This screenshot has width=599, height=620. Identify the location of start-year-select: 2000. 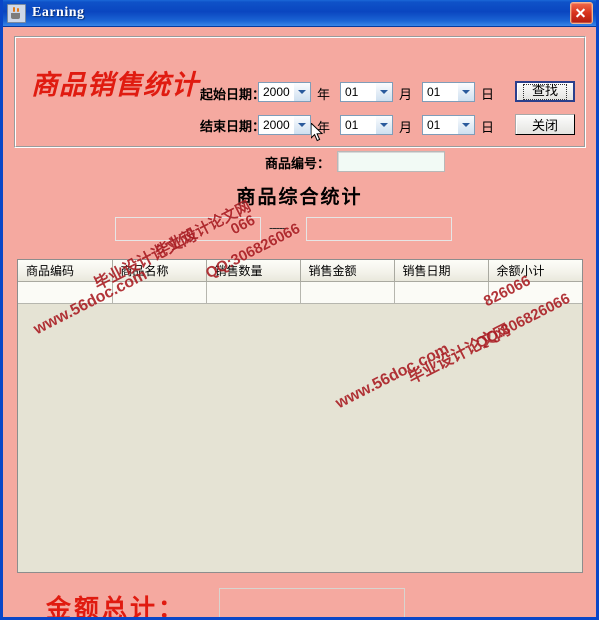
(284, 92).